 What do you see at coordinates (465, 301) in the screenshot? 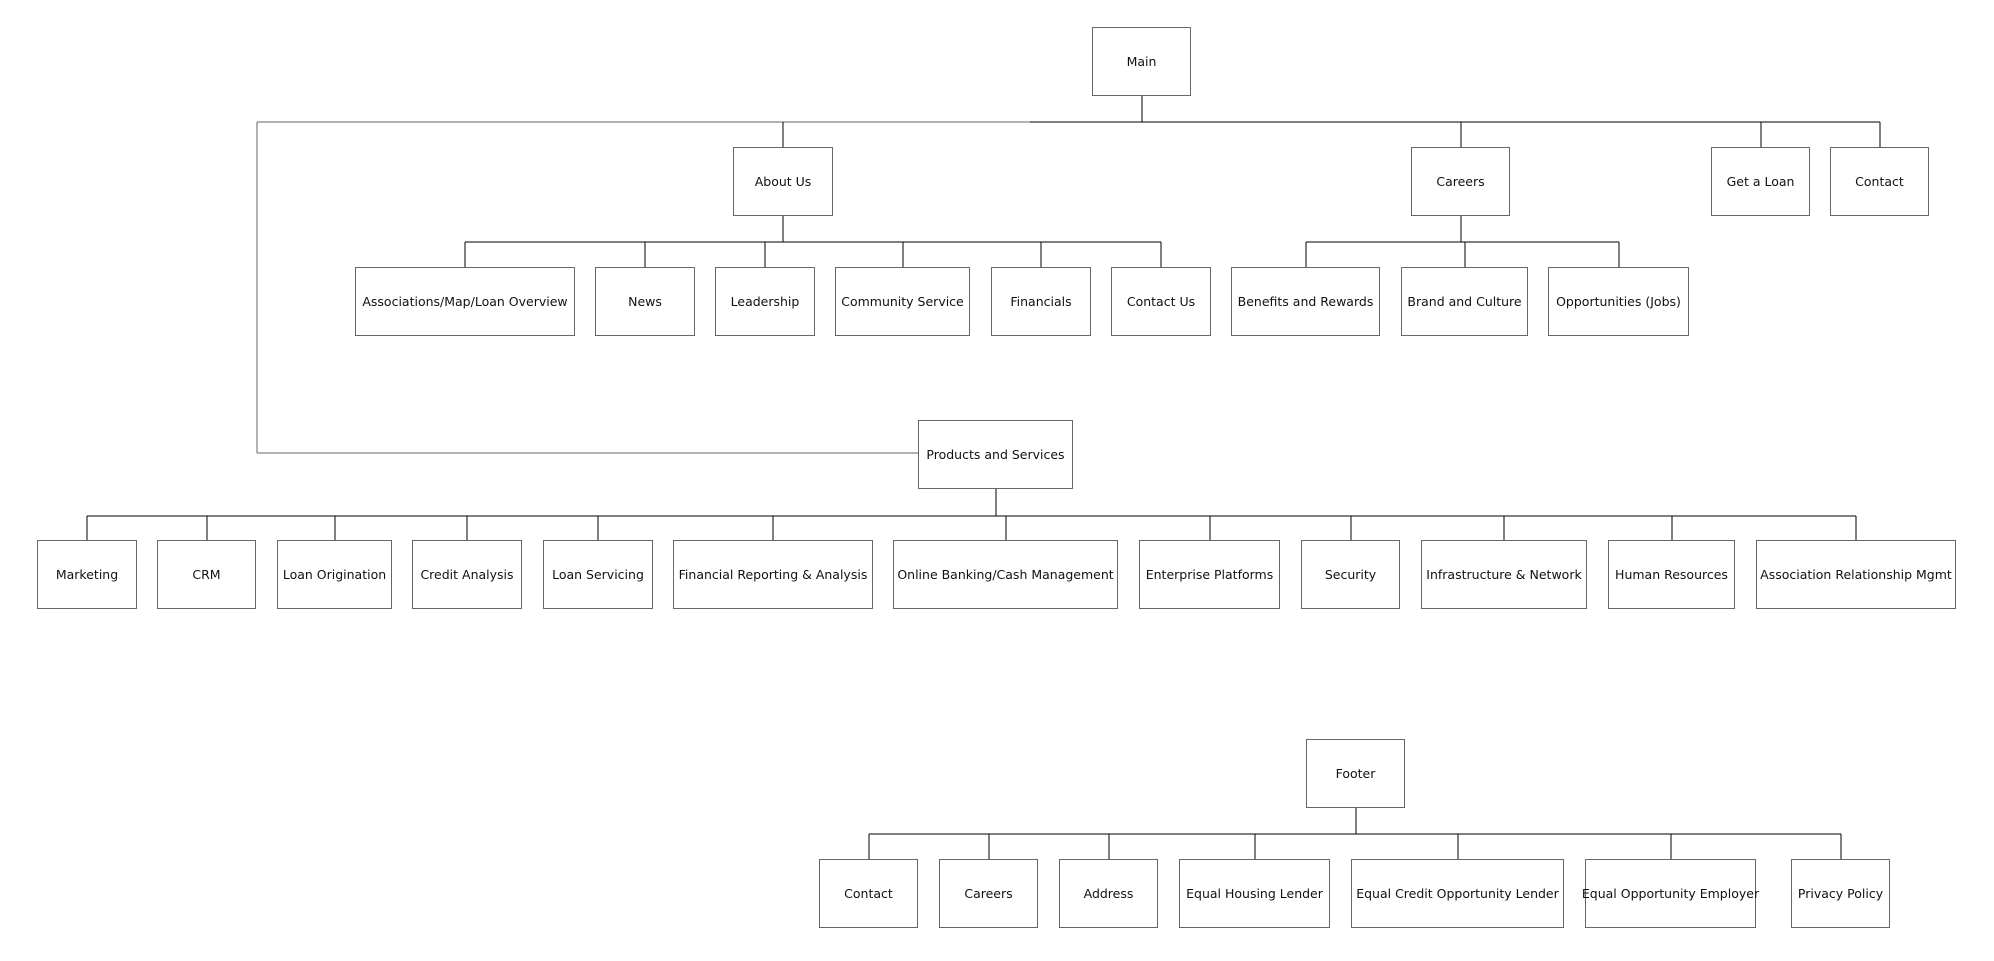
I see `node-associations-map-loan-overview: Associations/Map/Loan Overview` at bounding box center [465, 301].